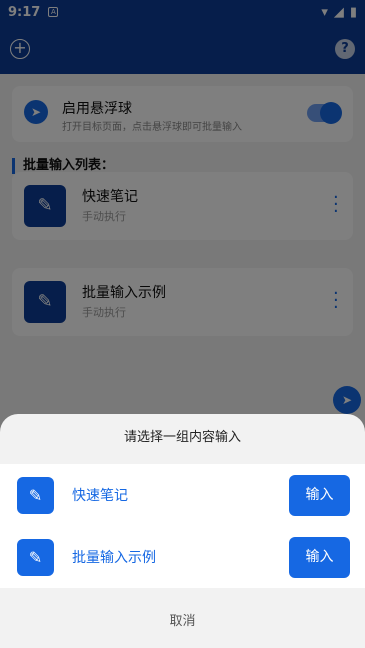 The height and width of the screenshot is (648, 365). What do you see at coordinates (182, 495) in the screenshot?
I see `sheet-row: ✎ 快速笔记 输入` at bounding box center [182, 495].